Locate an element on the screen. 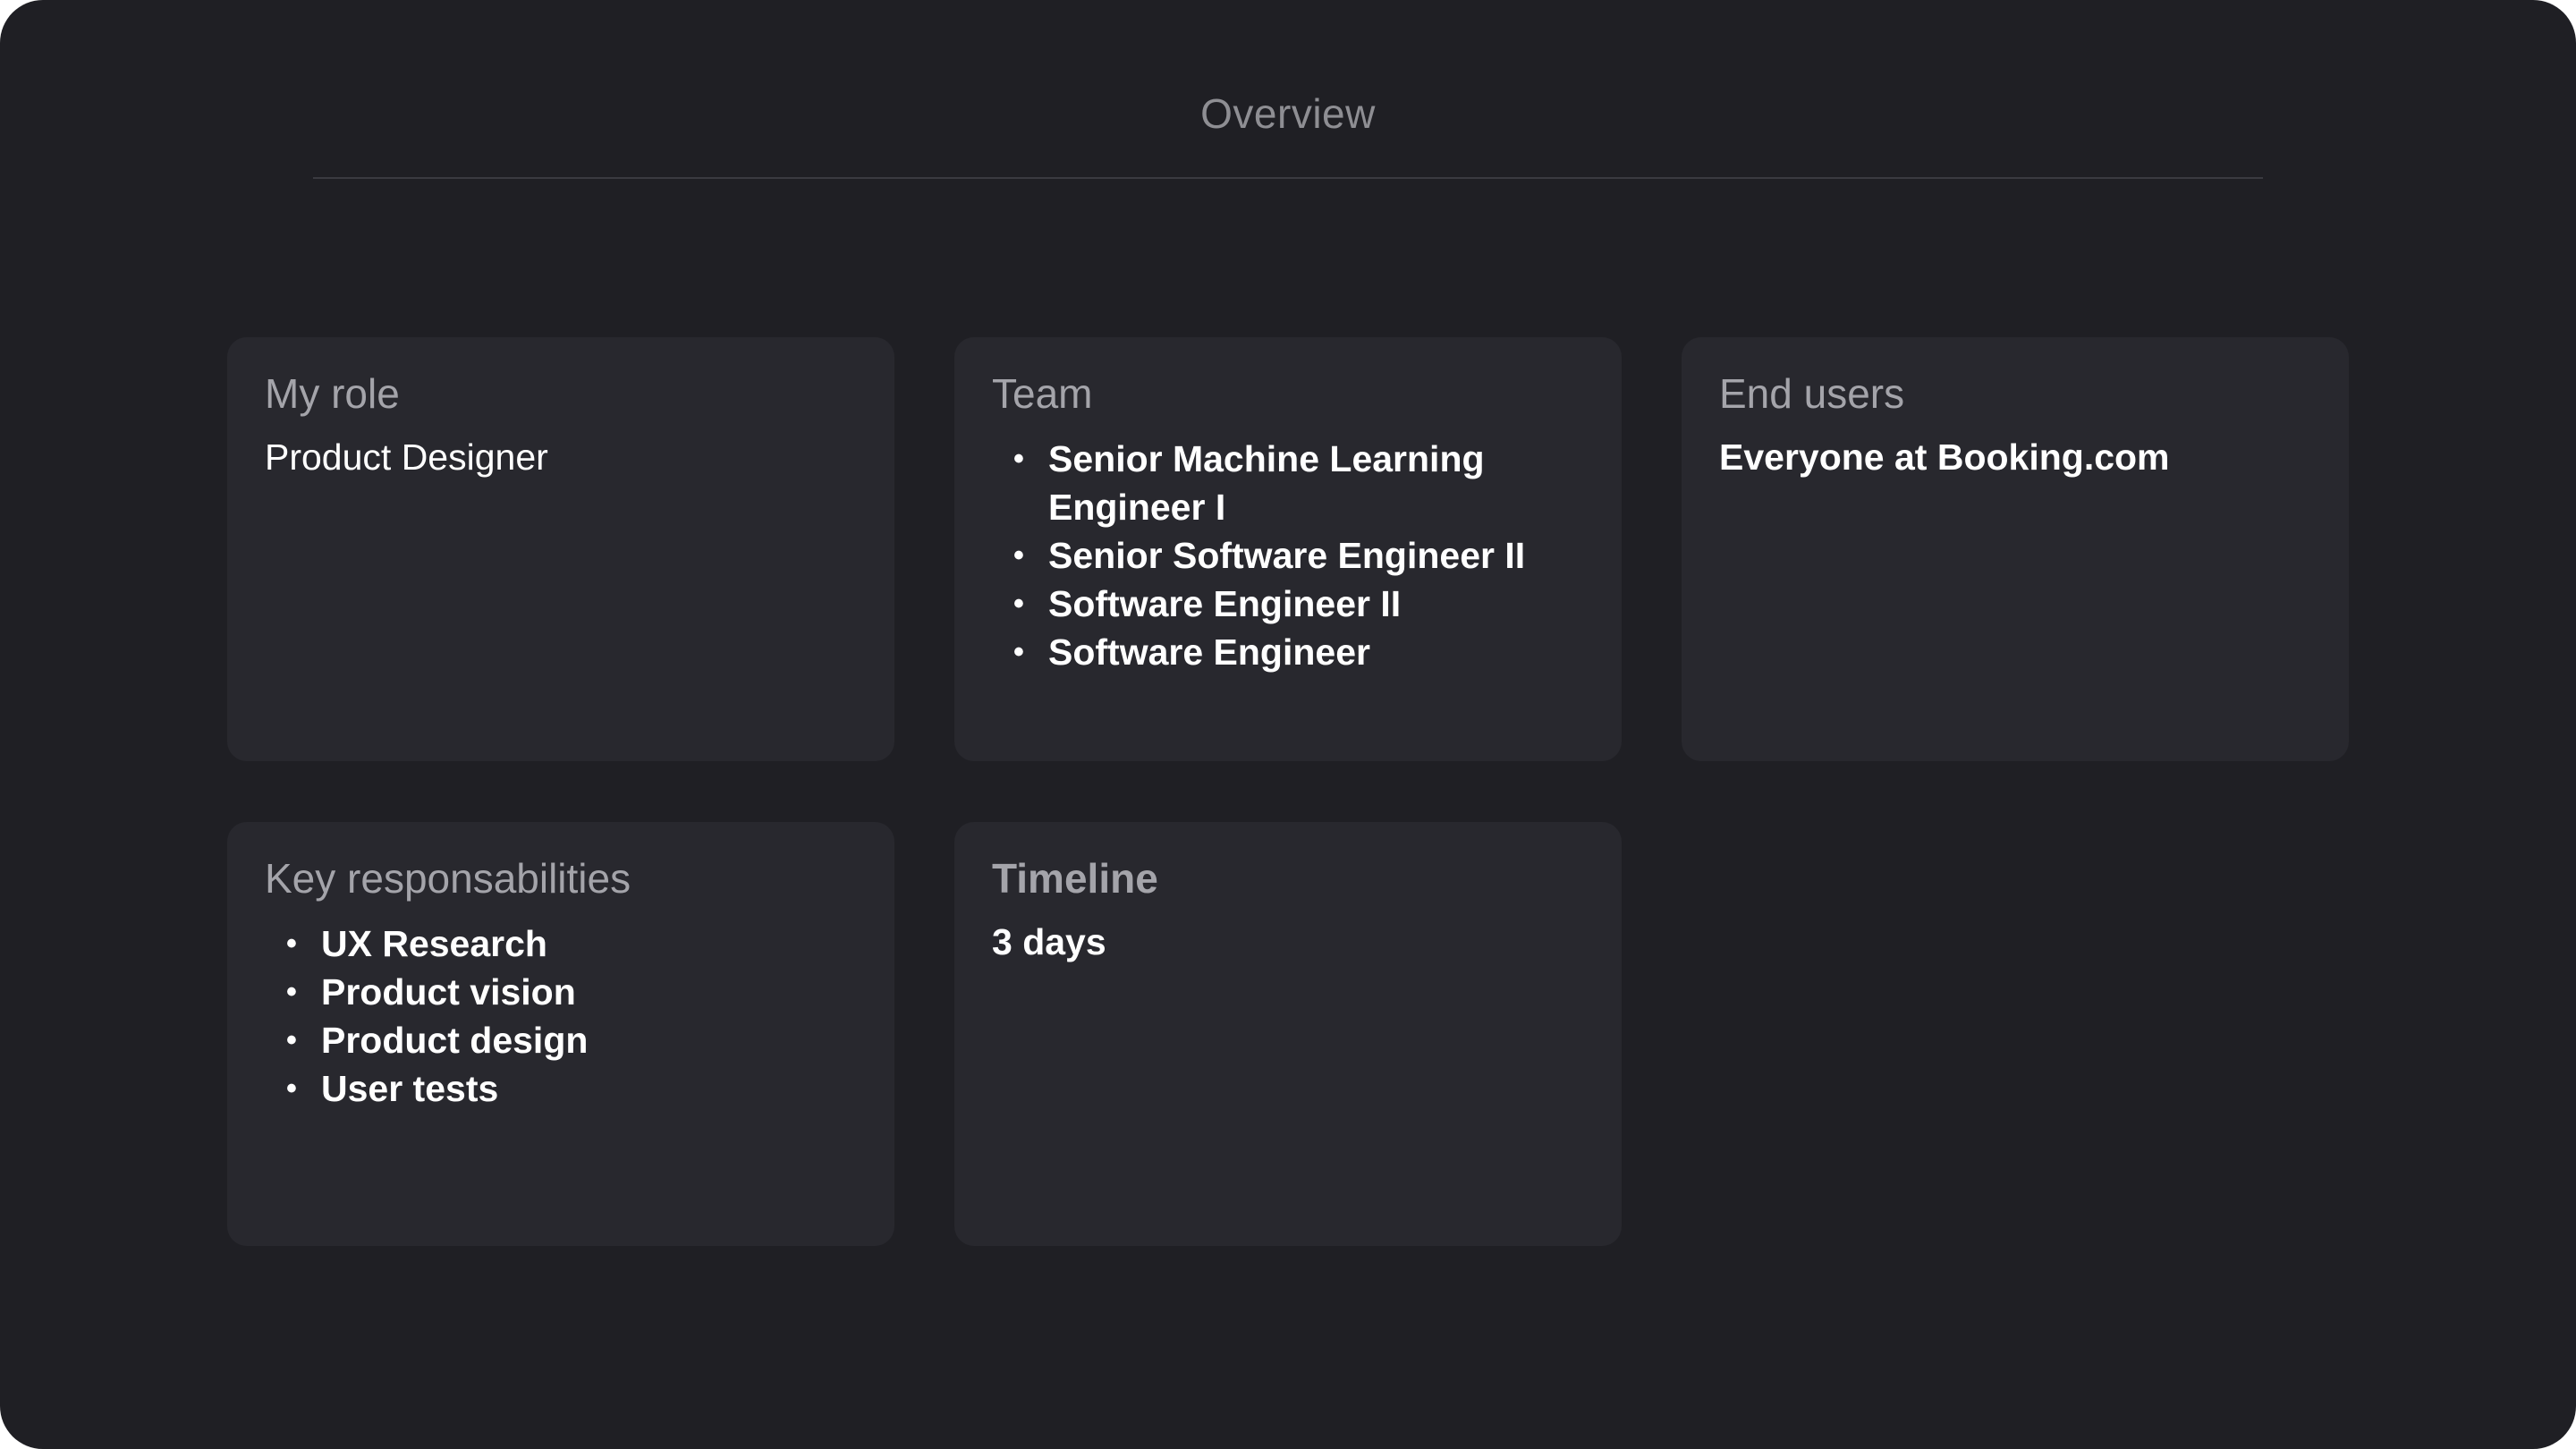 The height and width of the screenshot is (1449, 2576). responsibility-label: UX Research is located at coordinates (434, 944).